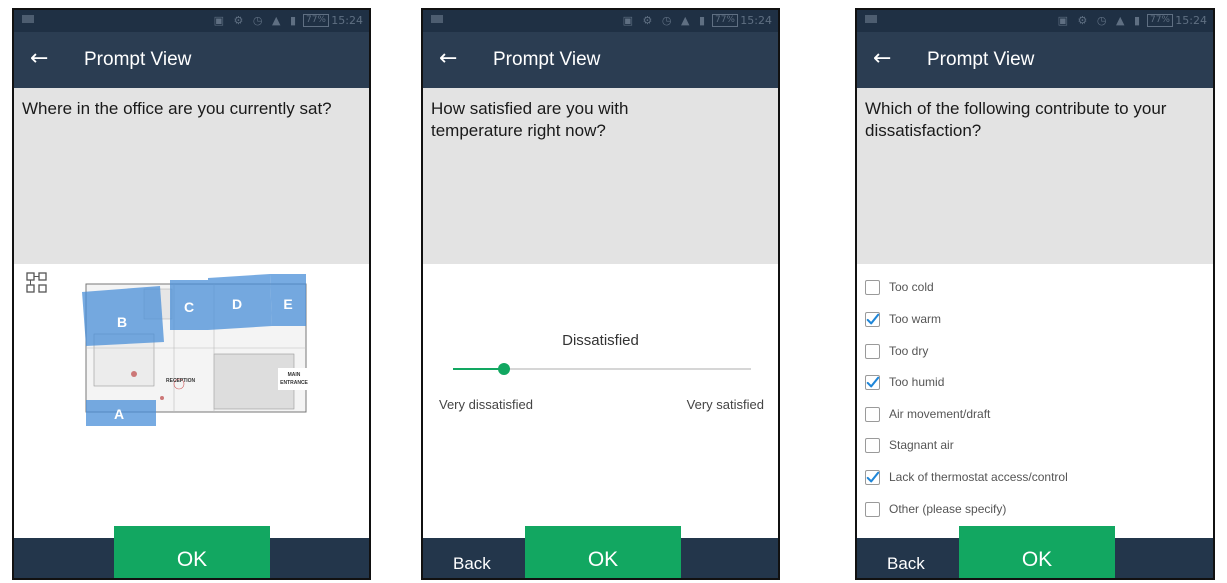 The image size is (1227, 583). Describe the element at coordinates (197, 350) in the screenshot. I see `office-floor-plan: B C D E A RECEPTION MAIN ENTRANCE` at that location.